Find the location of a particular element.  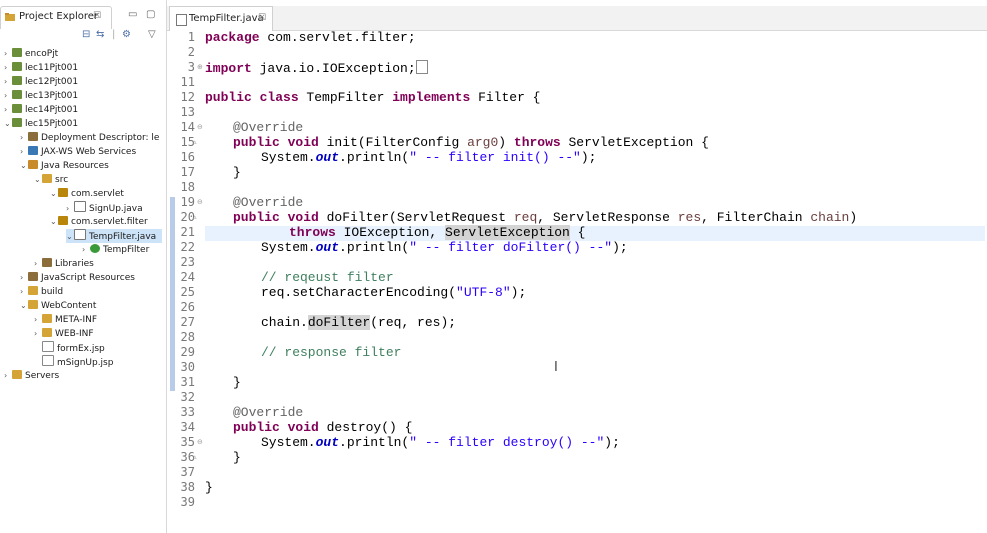

code-text: Filter { is located at coordinates (505, 97).